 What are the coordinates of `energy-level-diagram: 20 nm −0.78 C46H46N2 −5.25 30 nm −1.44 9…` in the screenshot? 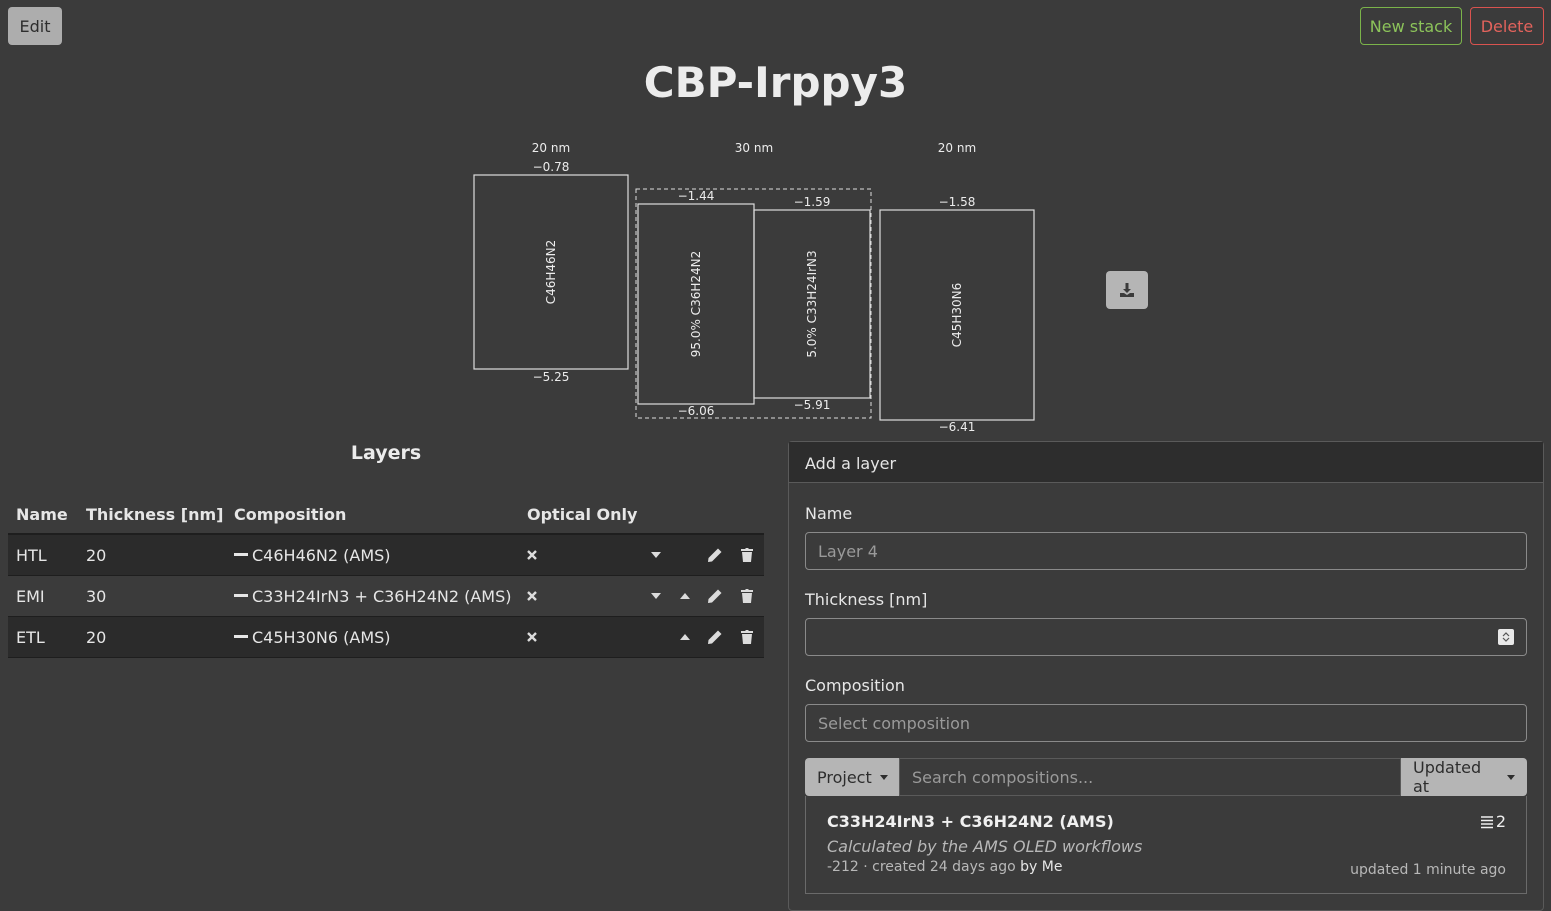 It's located at (754, 287).